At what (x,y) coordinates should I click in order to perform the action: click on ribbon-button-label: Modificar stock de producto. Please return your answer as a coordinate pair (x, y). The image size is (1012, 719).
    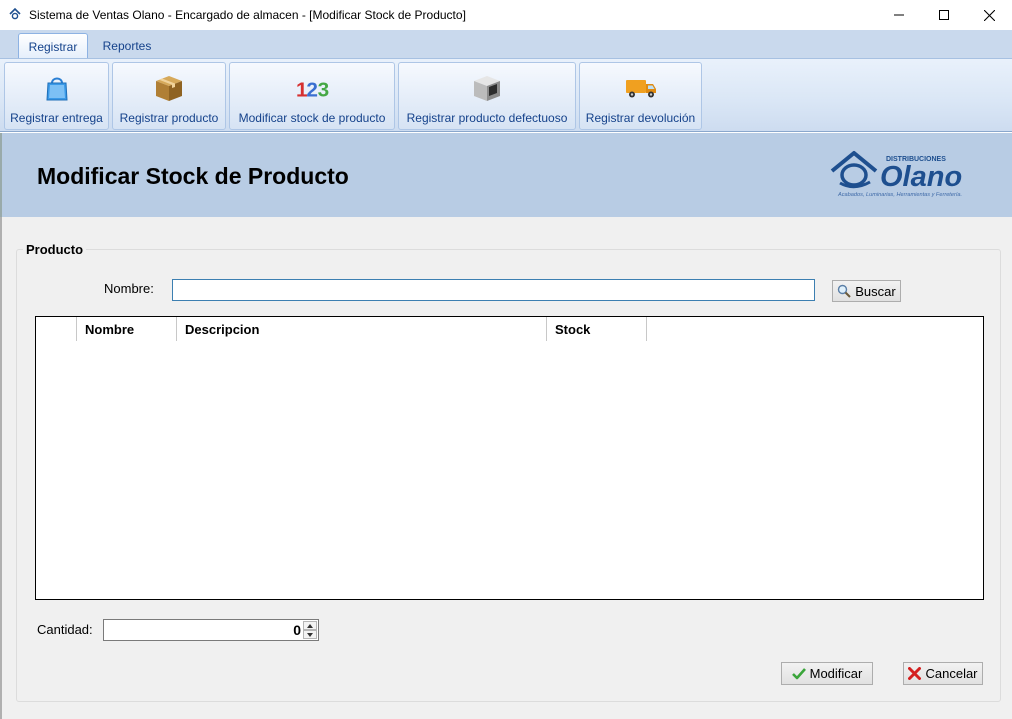
    Looking at the image, I should click on (312, 118).